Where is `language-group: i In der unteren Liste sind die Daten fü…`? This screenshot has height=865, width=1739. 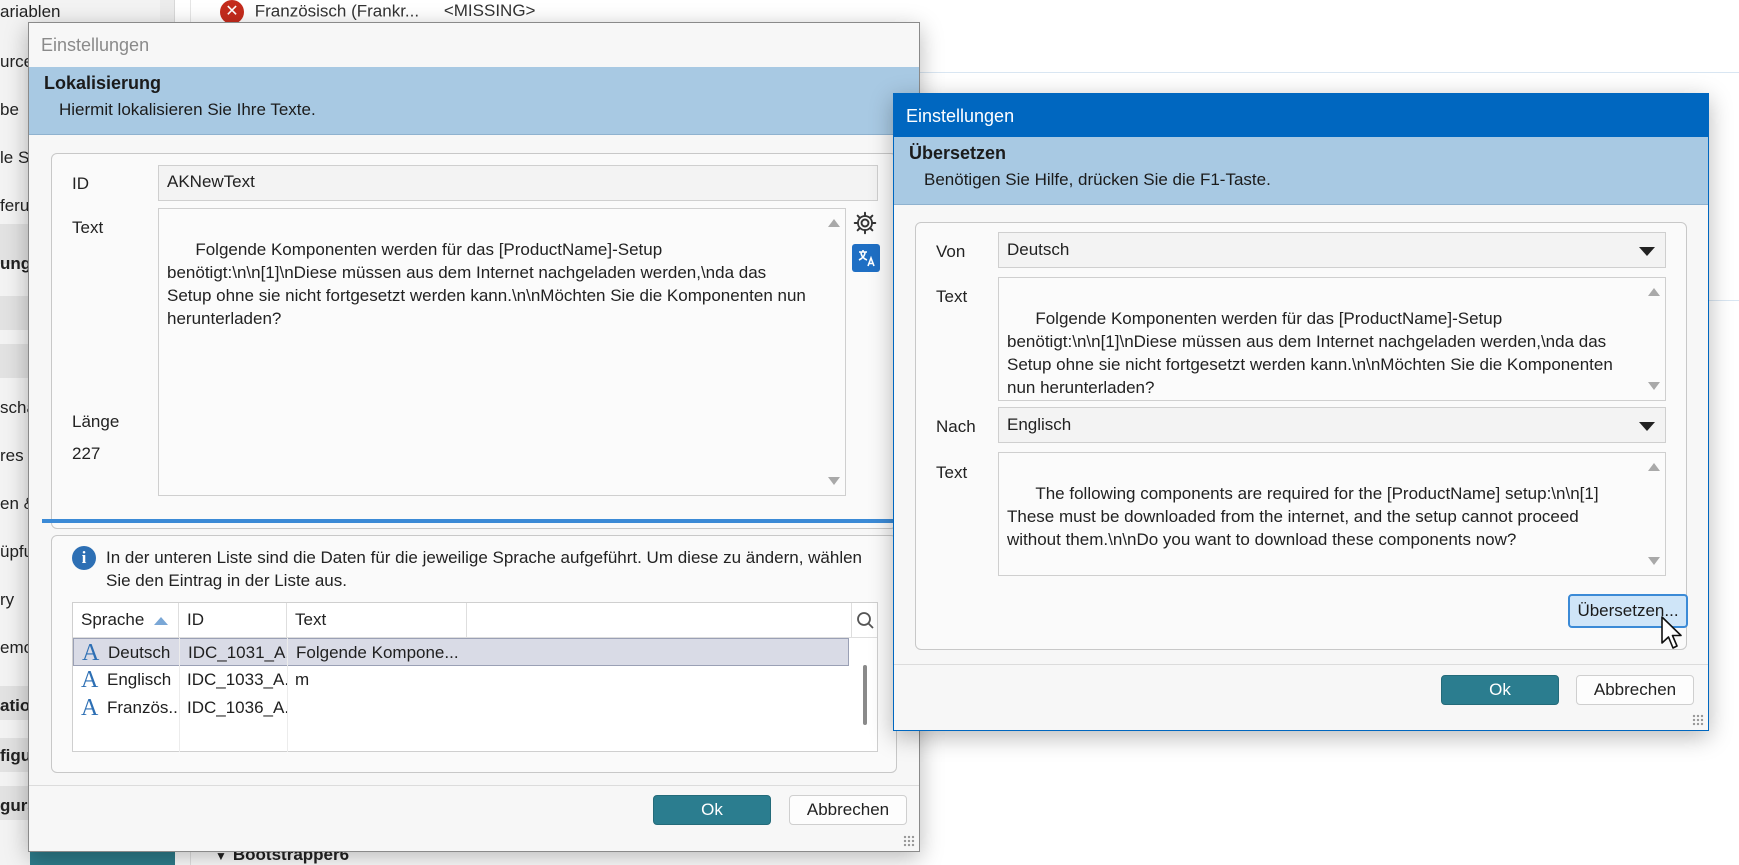 language-group: i In der unteren Liste sind die Daten fü… is located at coordinates (474, 654).